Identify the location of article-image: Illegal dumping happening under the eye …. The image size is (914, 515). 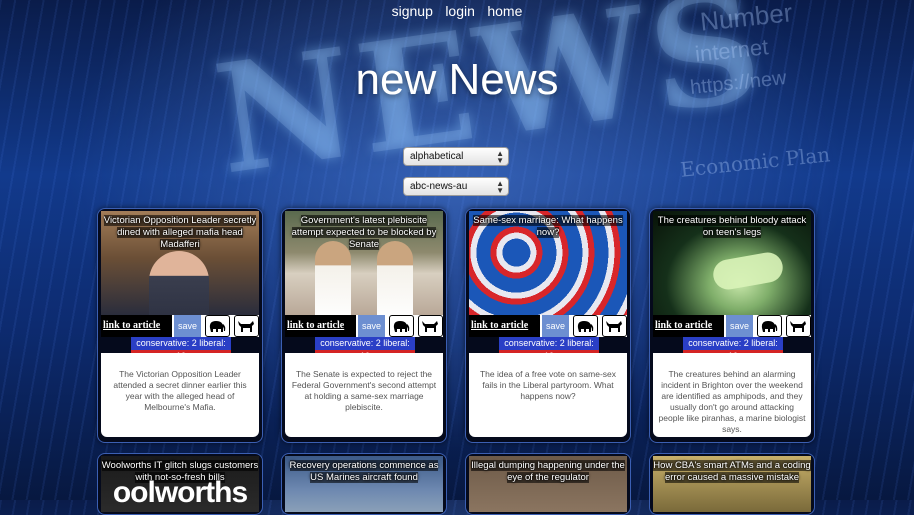
(548, 484).